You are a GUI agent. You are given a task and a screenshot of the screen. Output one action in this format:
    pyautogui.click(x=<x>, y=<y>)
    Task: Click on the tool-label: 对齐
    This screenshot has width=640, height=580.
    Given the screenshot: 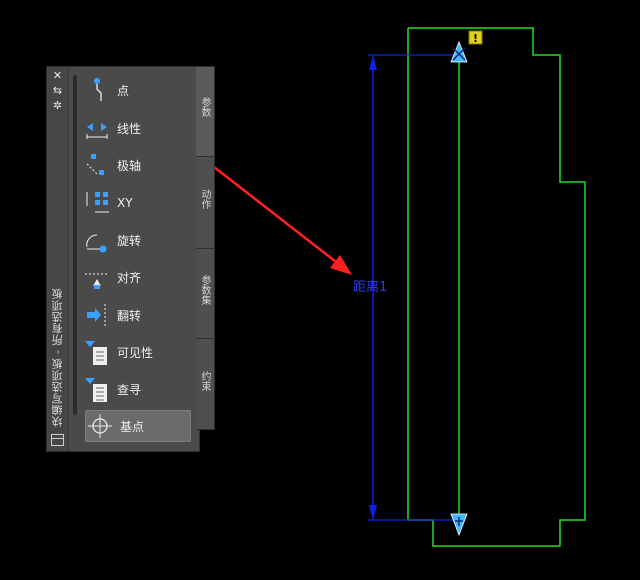 What is the action you would take?
    pyautogui.click(x=129, y=277)
    